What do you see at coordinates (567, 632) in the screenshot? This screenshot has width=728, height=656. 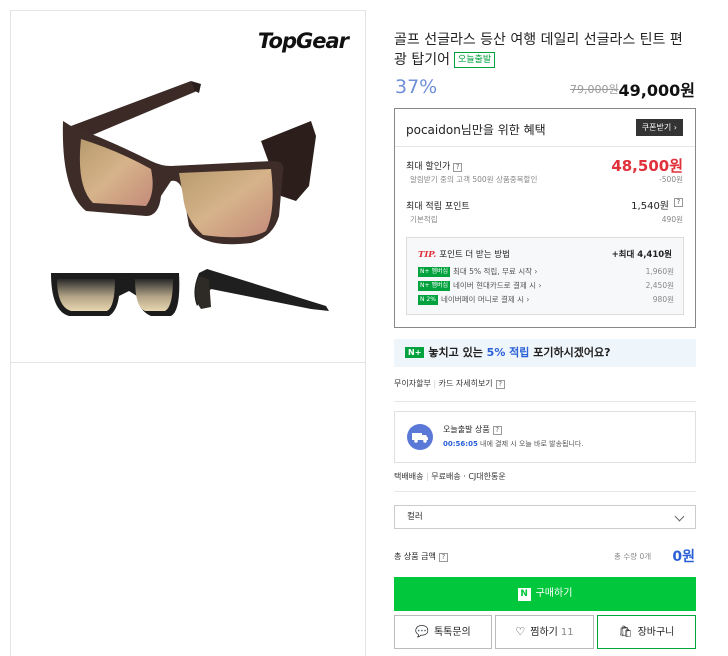 I see `wishlist-count: 11` at bounding box center [567, 632].